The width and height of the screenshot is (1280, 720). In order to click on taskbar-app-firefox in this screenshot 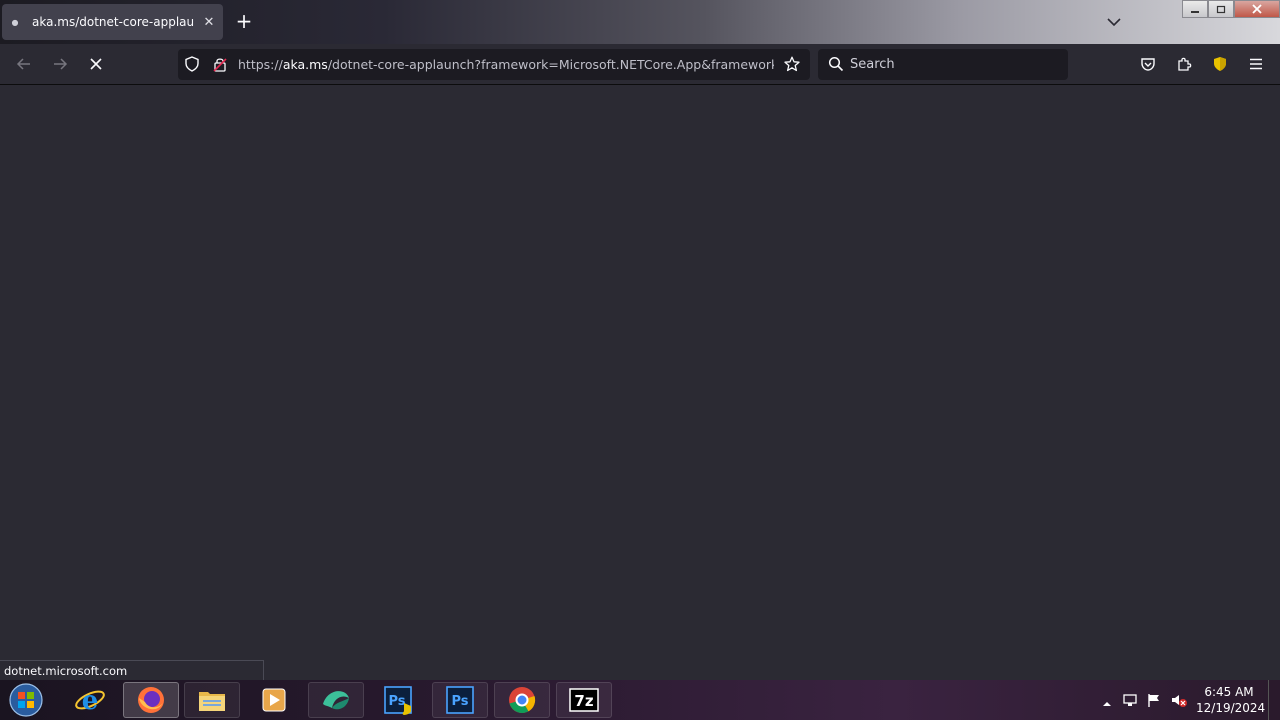, I will do `click(151, 700)`.